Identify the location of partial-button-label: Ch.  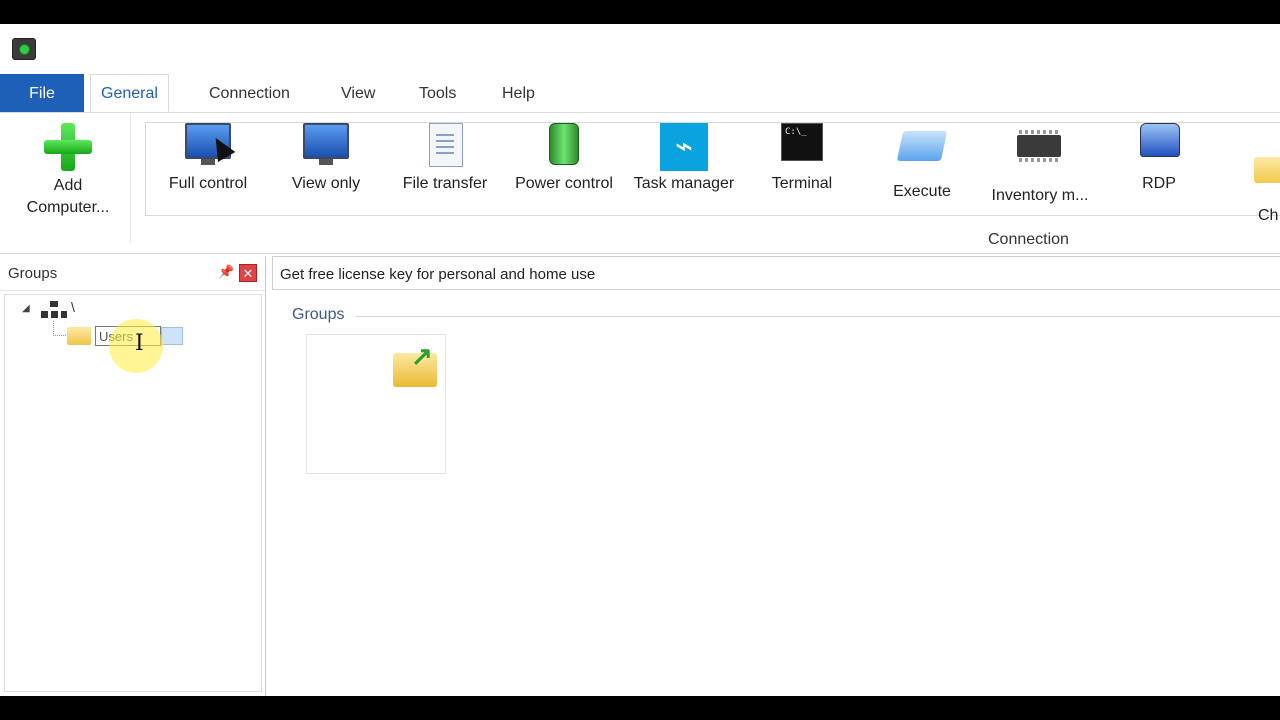
(1268, 216).